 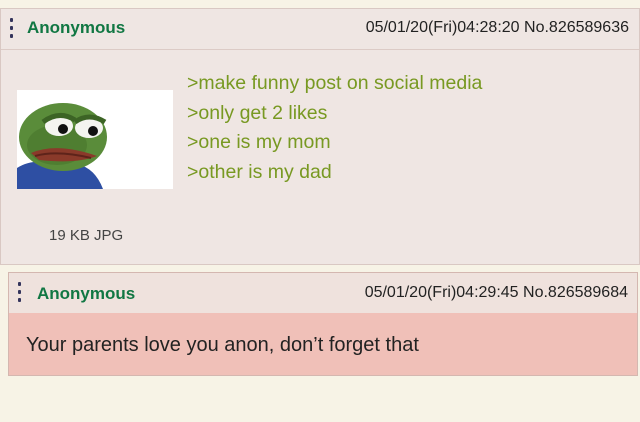 What do you see at coordinates (442, 27) in the screenshot?
I see `post-datetime: 05/01/20(Fri)04:28:20` at bounding box center [442, 27].